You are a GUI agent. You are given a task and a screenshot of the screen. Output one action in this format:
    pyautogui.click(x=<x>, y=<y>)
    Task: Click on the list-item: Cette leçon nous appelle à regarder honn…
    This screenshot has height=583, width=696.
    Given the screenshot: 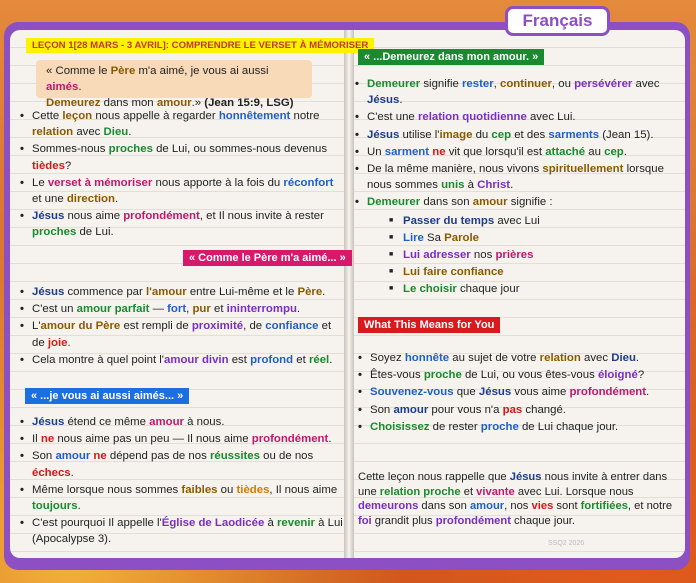 What is the action you would take?
    pyautogui.click(x=183, y=124)
    